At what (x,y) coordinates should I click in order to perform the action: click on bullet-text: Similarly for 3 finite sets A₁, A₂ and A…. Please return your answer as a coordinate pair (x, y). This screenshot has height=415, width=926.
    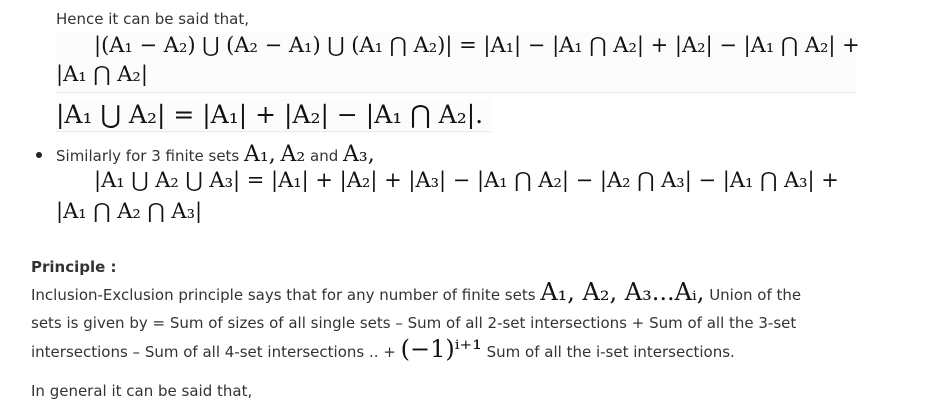
    Looking at the image, I should click on (215, 154).